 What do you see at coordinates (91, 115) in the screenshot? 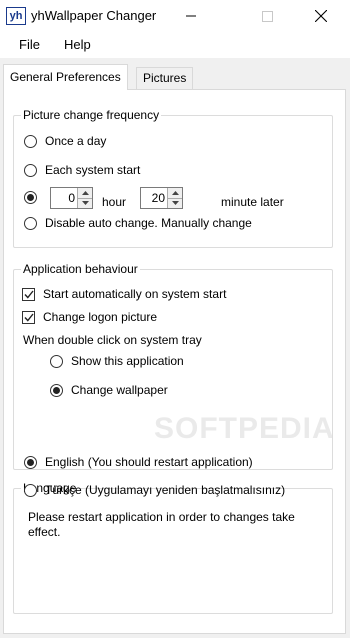
I see `frequency-group-title: Picture change frequency` at bounding box center [91, 115].